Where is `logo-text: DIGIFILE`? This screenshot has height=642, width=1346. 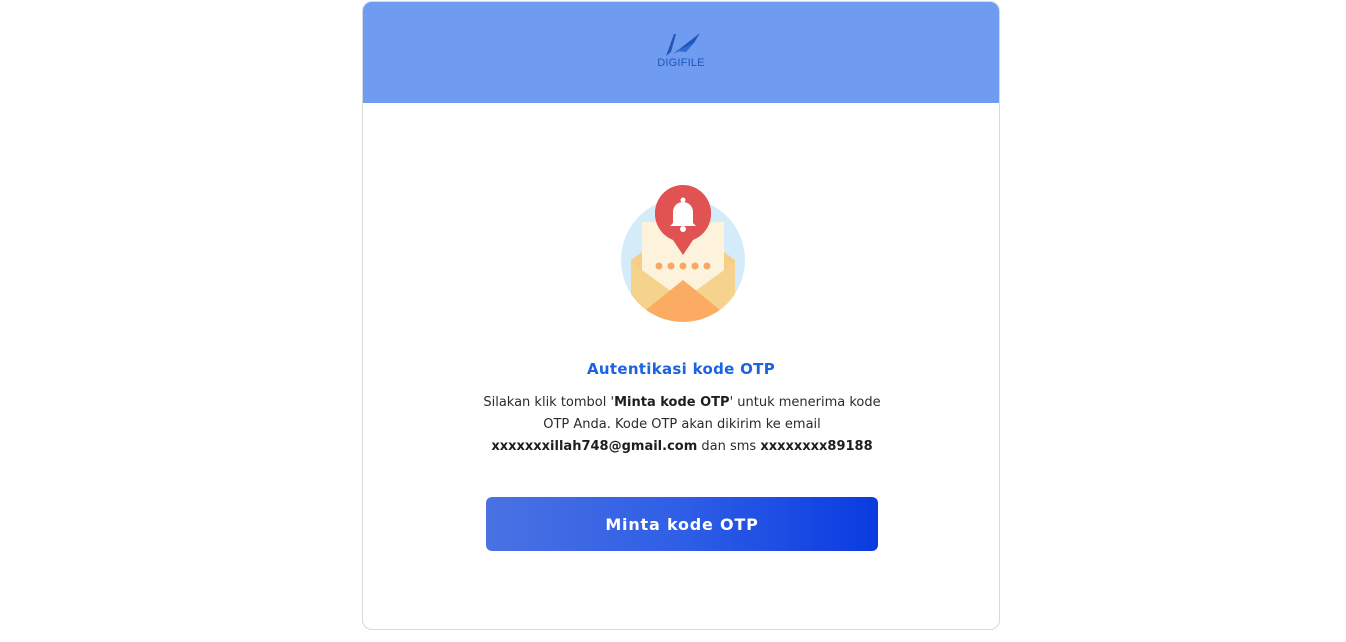
logo-text: DIGIFILE is located at coordinates (681, 63).